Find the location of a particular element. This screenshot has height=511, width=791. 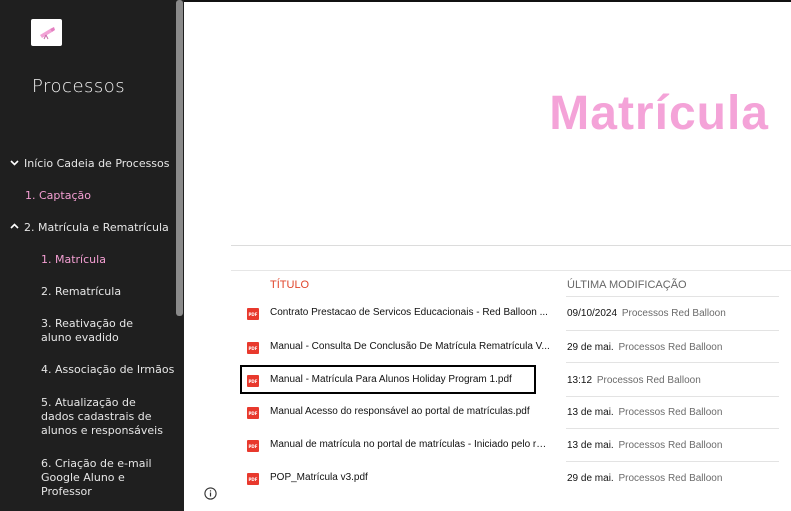

file-modified: 13:12 Processos Red Balloon is located at coordinates (634, 380).